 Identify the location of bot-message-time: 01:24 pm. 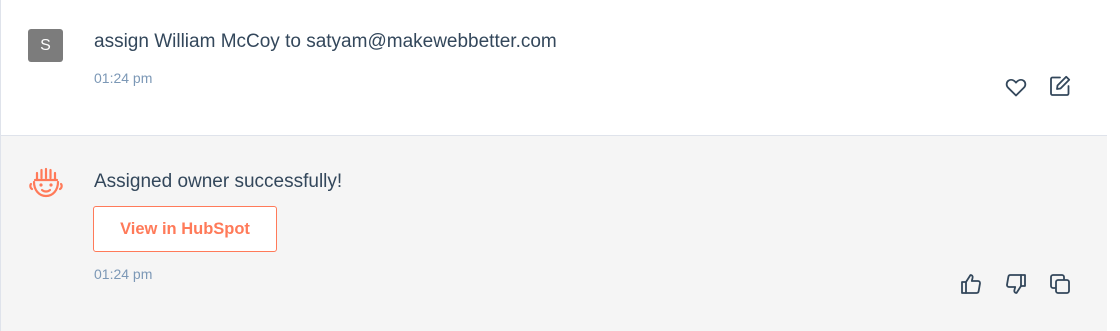
(123, 274).